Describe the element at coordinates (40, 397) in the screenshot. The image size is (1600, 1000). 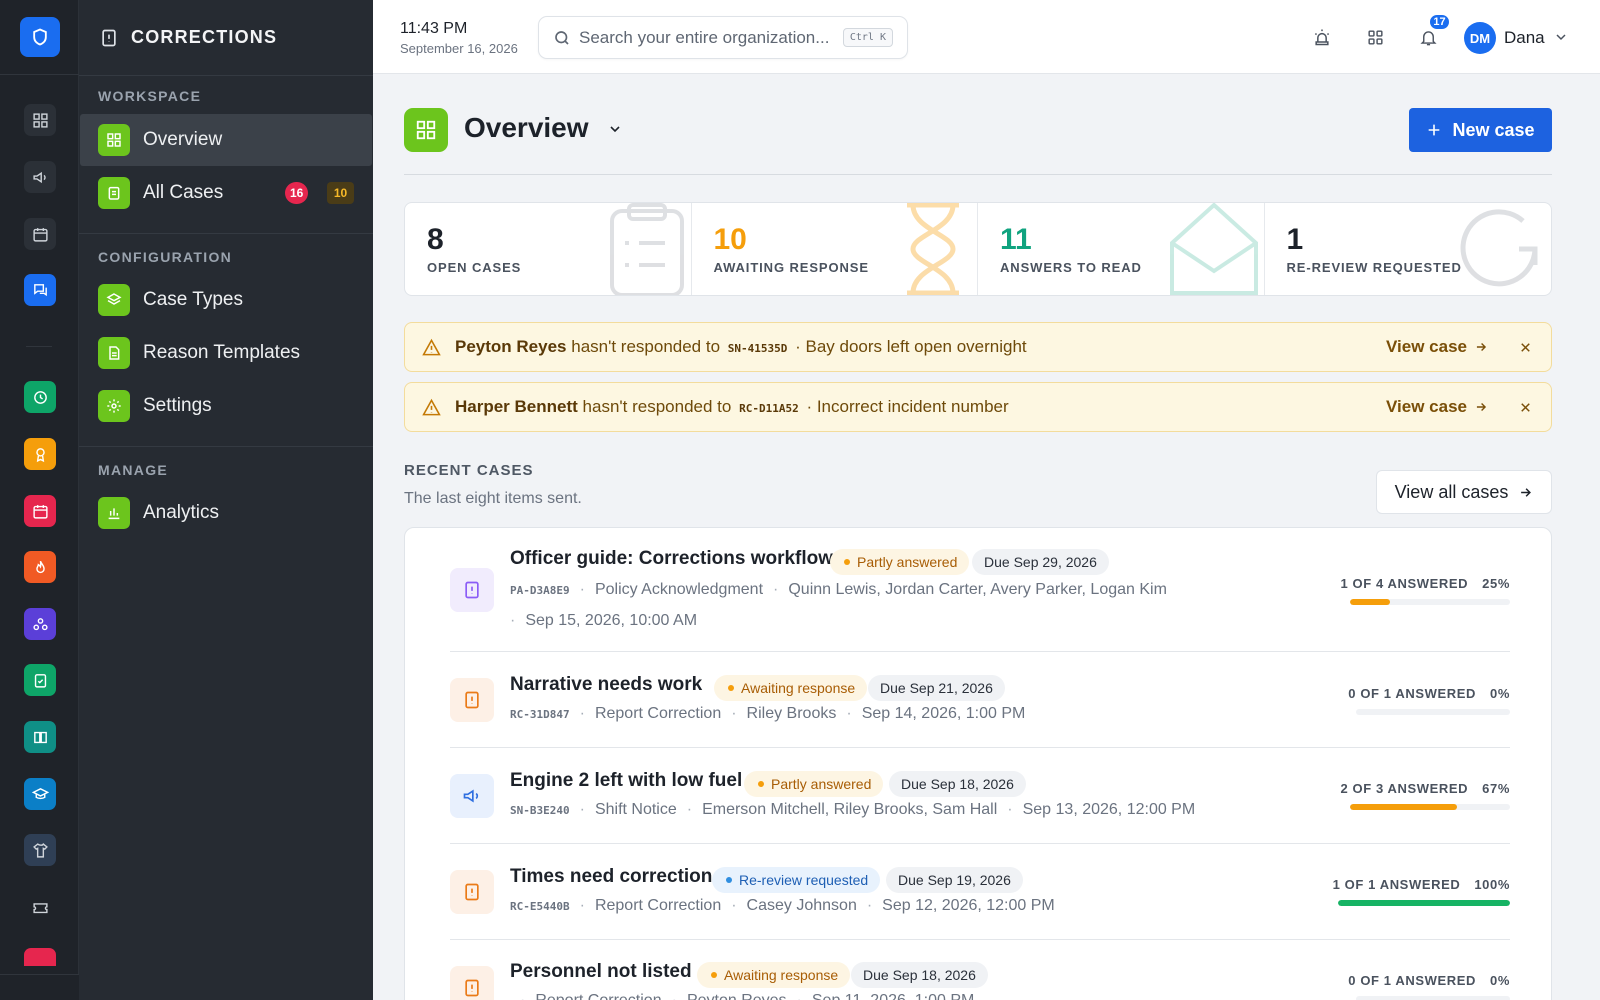
I see `rail-clock-icon` at that location.